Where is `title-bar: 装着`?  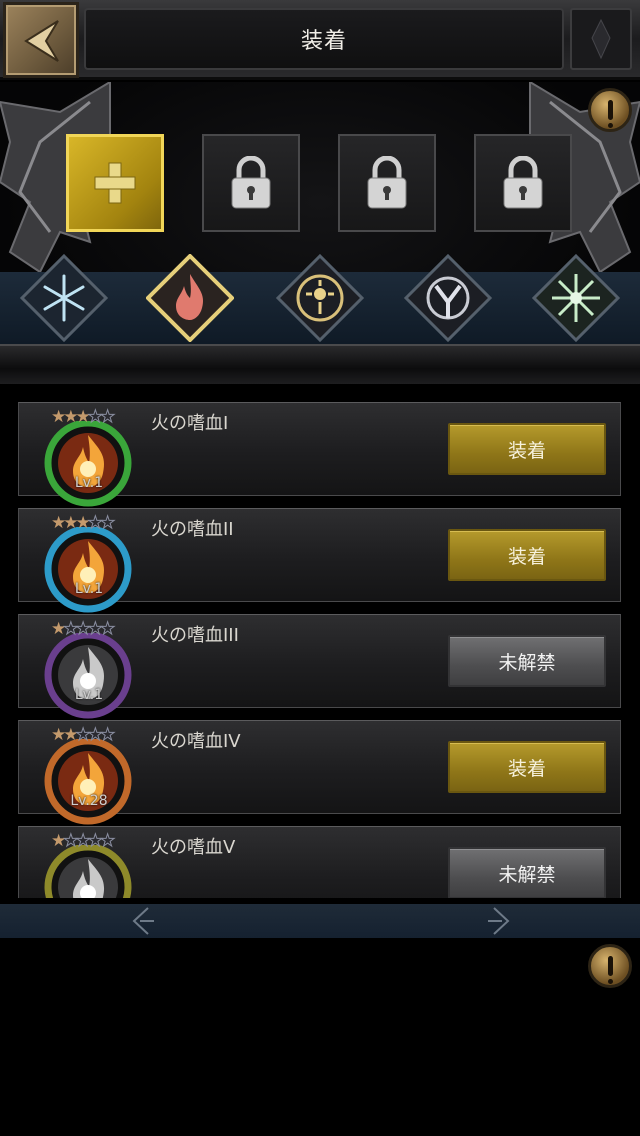 title-bar: 装着 is located at coordinates (324, 39).